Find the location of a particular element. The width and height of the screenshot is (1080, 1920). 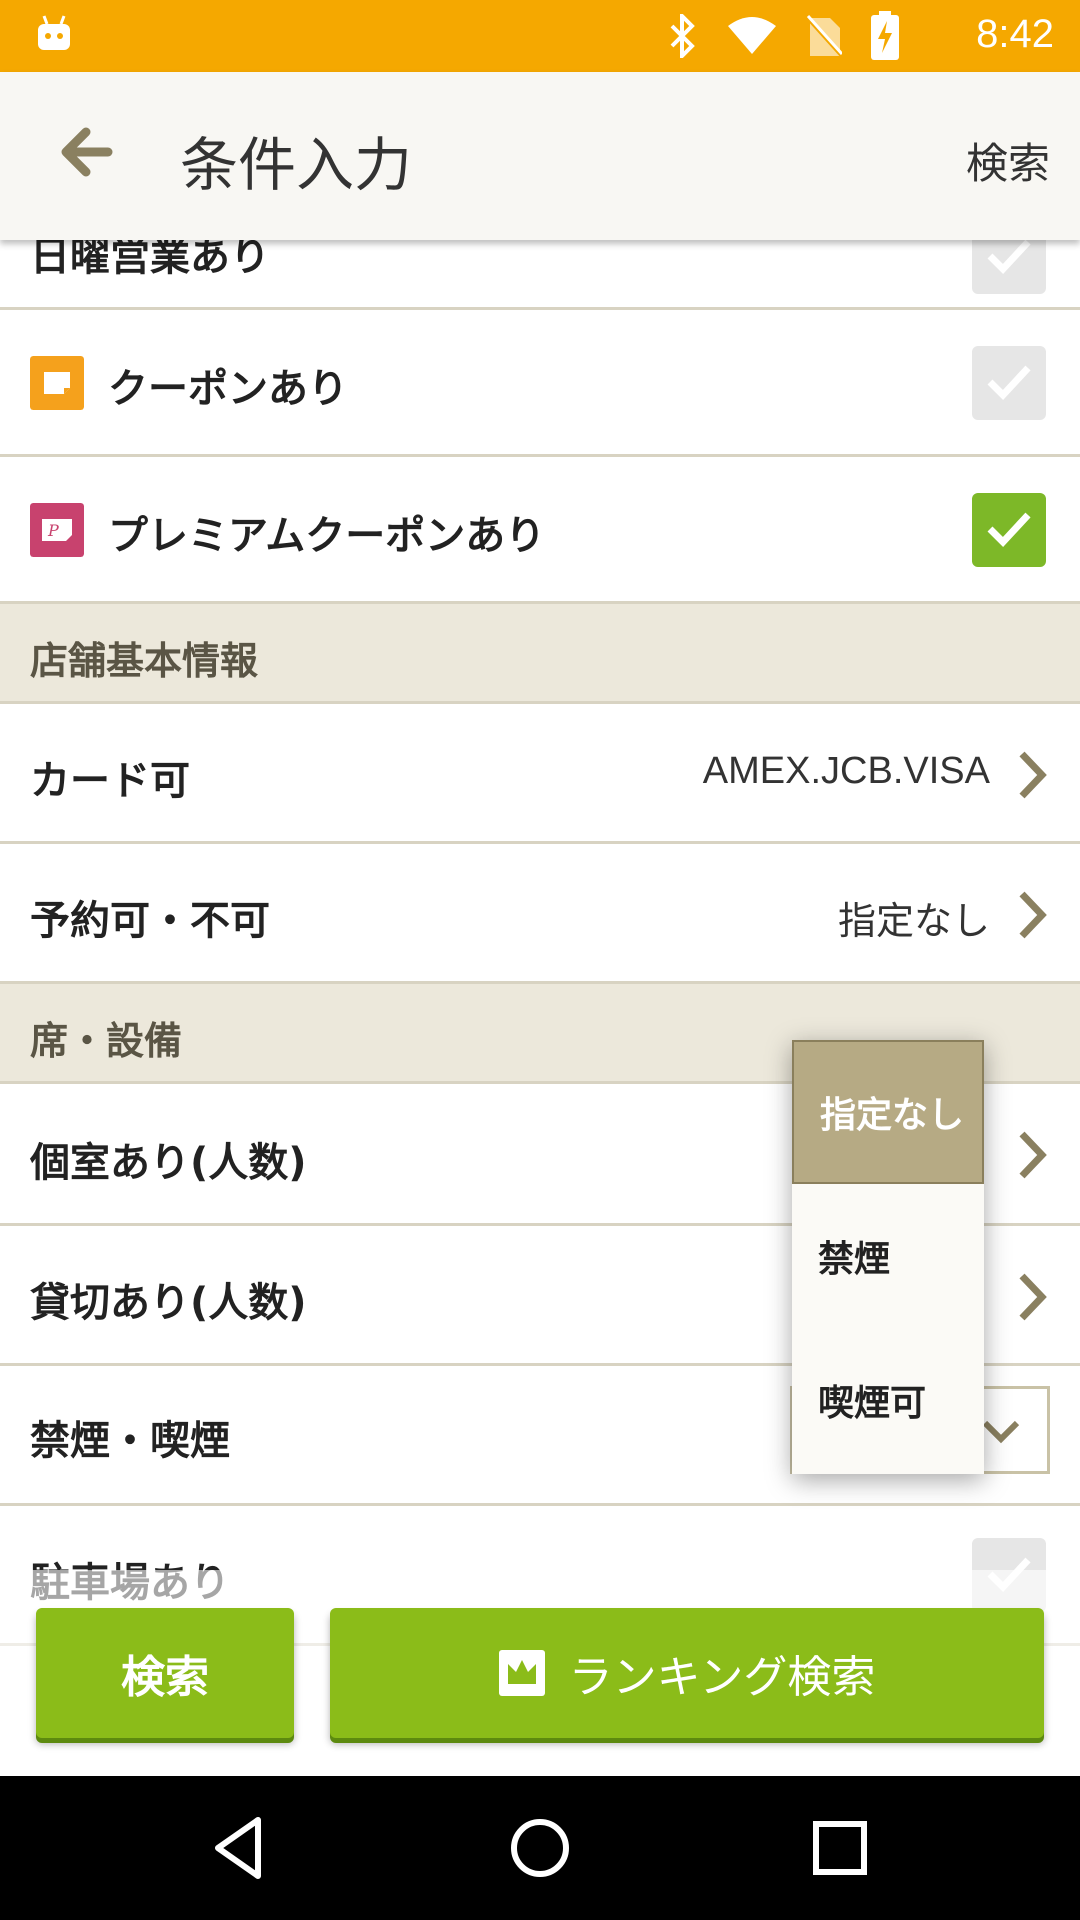

search-button: 検索 is located at coordinates (165, 1673).